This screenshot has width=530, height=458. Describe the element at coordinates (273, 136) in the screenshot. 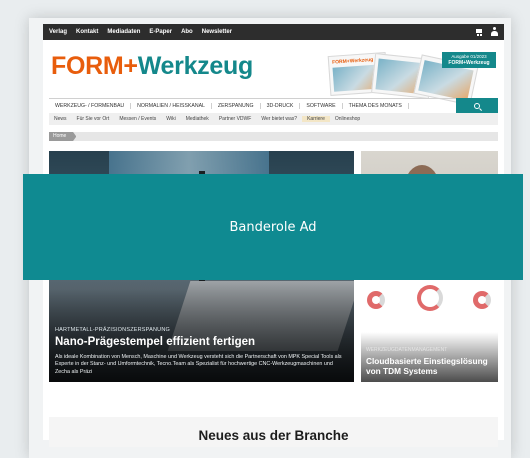

I see `breadcrumb: Home` at that location.